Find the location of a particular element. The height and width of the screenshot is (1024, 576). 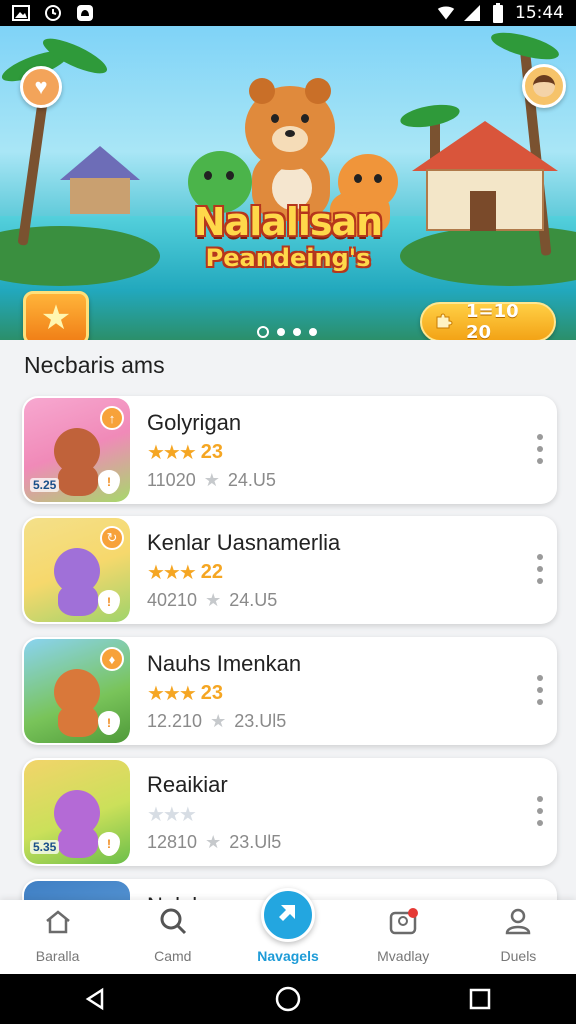

carousel-pager is located at coordinates (287, 332).